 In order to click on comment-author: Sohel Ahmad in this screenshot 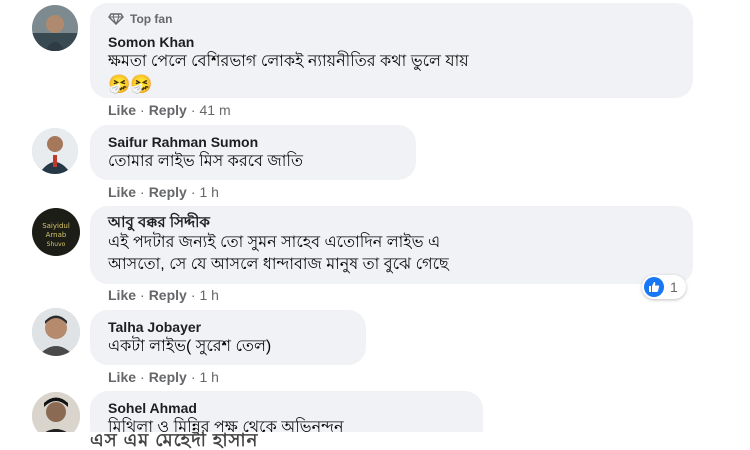, I will do `click(288, 408)`.